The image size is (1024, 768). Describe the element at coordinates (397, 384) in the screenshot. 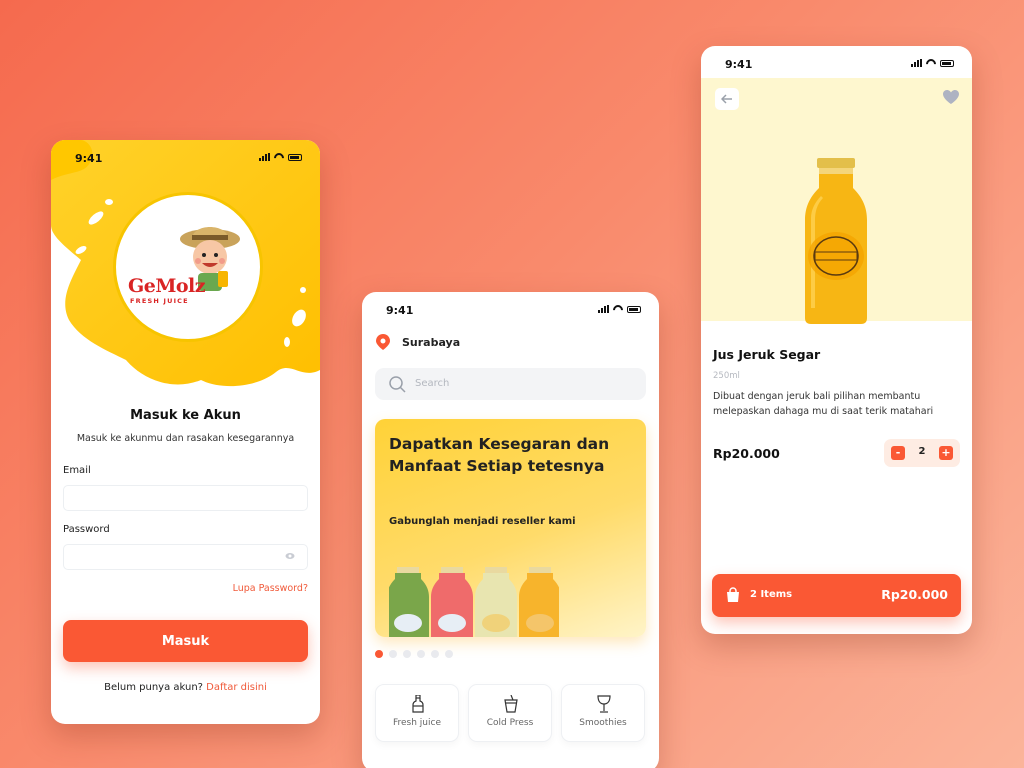

I see `search-icon` at that location.